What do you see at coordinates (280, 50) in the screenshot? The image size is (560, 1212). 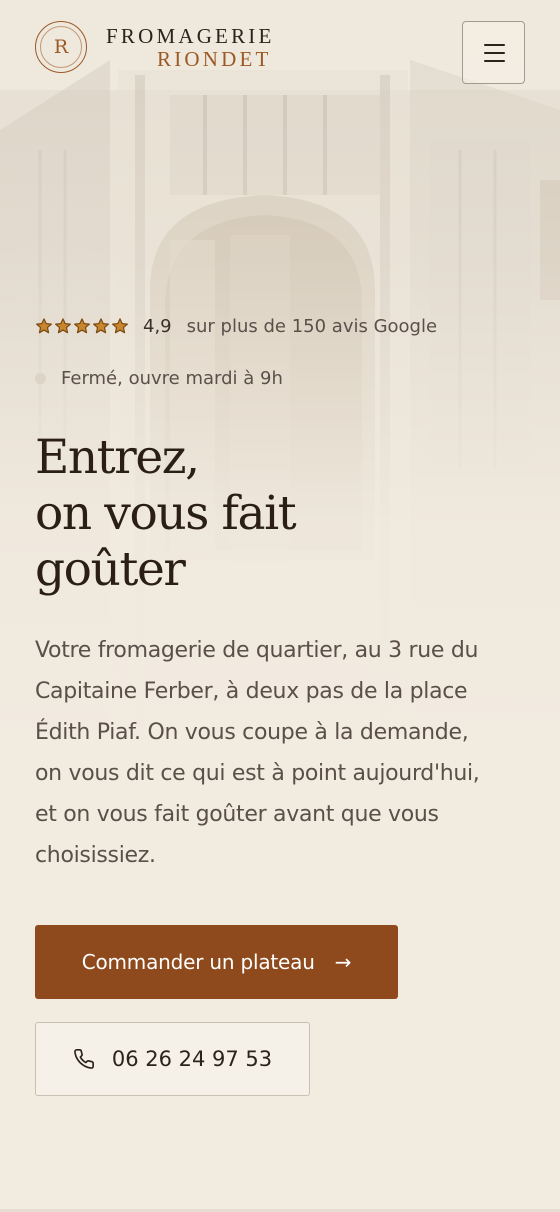 I see `site-header: R FROMAGERIE RIONDET` at bounding box center [280, 50].